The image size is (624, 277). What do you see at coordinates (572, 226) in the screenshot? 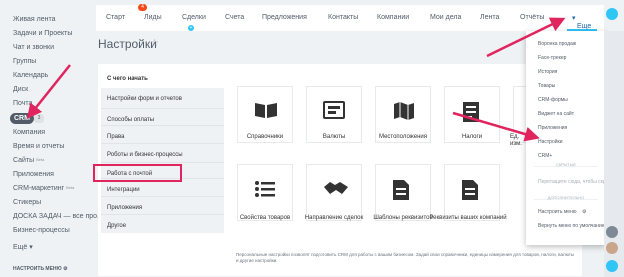
I see `reset-menu-item: Вернуть меню по умолчанию` at bounding box center [572, 226].